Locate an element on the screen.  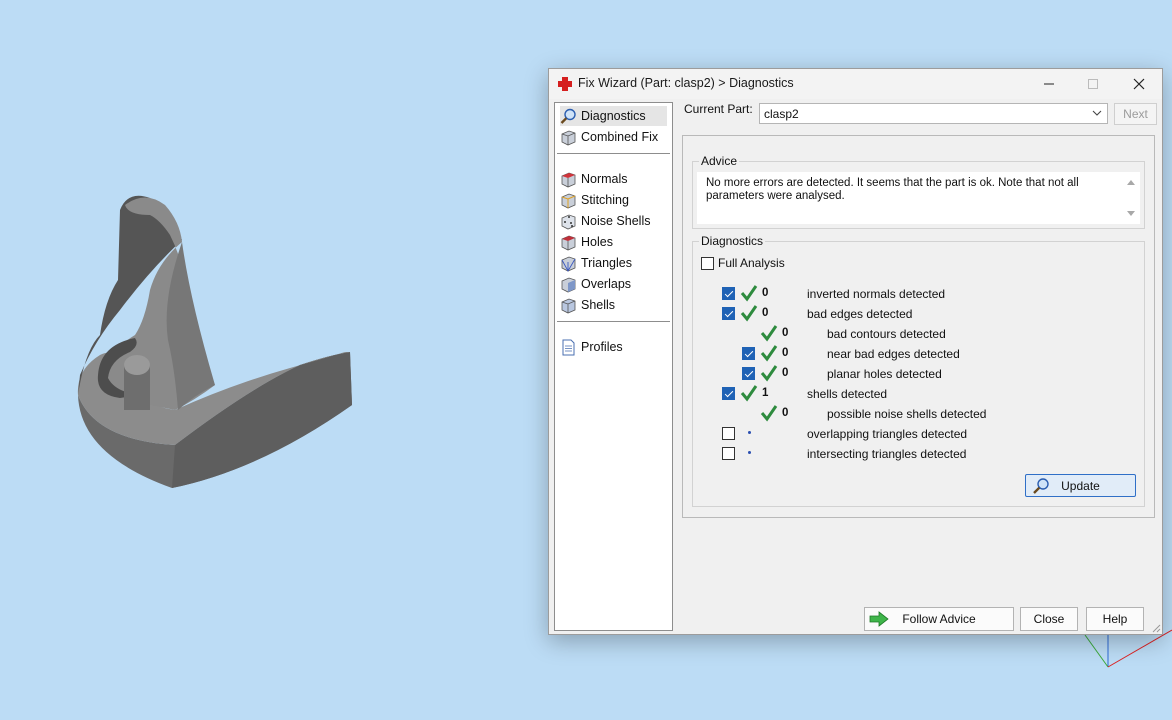
next-button: Next is located at coordinates (1135, 114).